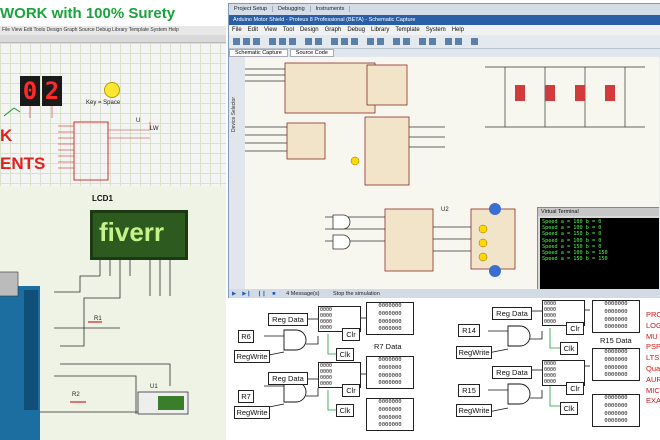 This screenshot has width=660, height=440. Describe the element at coordinates (261, 294) in the screenshot. I see `pause-icon: ❙❙` at that location.